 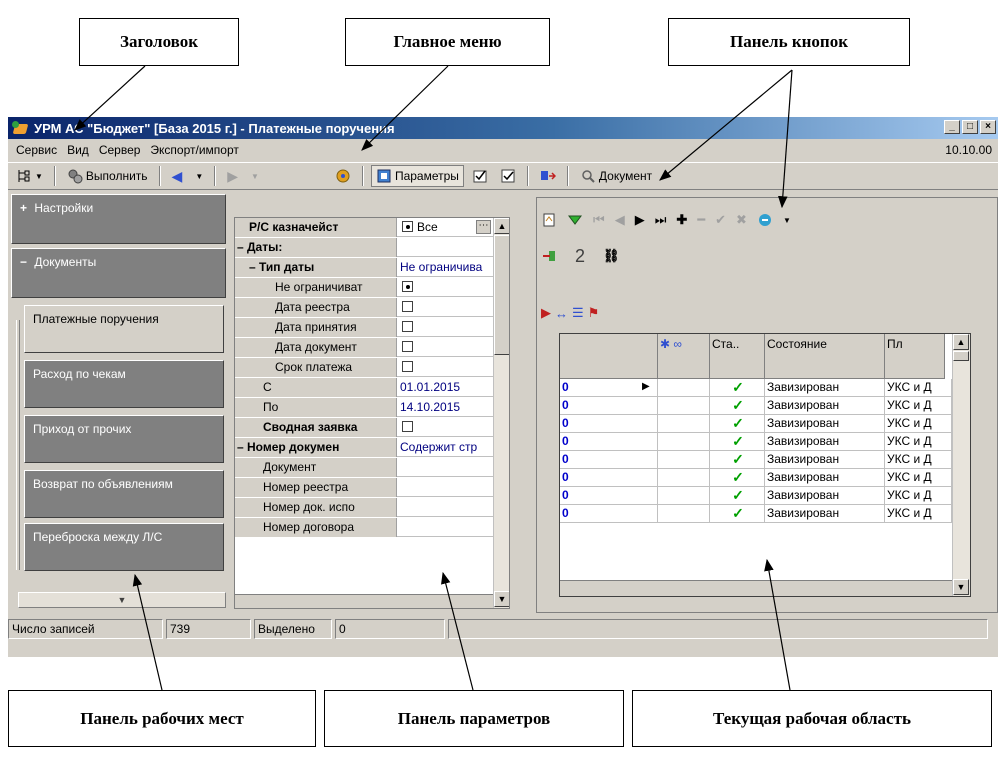 What do you see at coordinates (508, 176) in the screenshot?
I see `checkbox-button` at bounding box center [508, 176].